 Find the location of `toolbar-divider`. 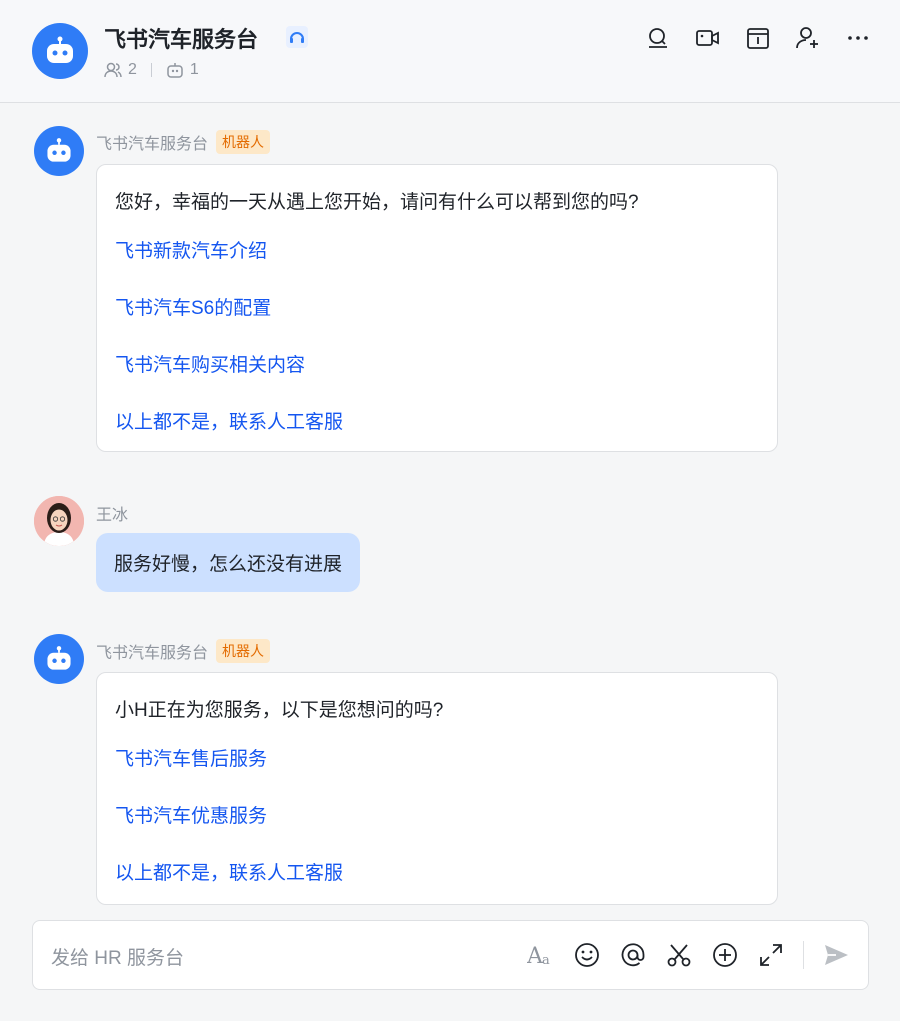

toolbar-divider is located at coordinates (803, 955).